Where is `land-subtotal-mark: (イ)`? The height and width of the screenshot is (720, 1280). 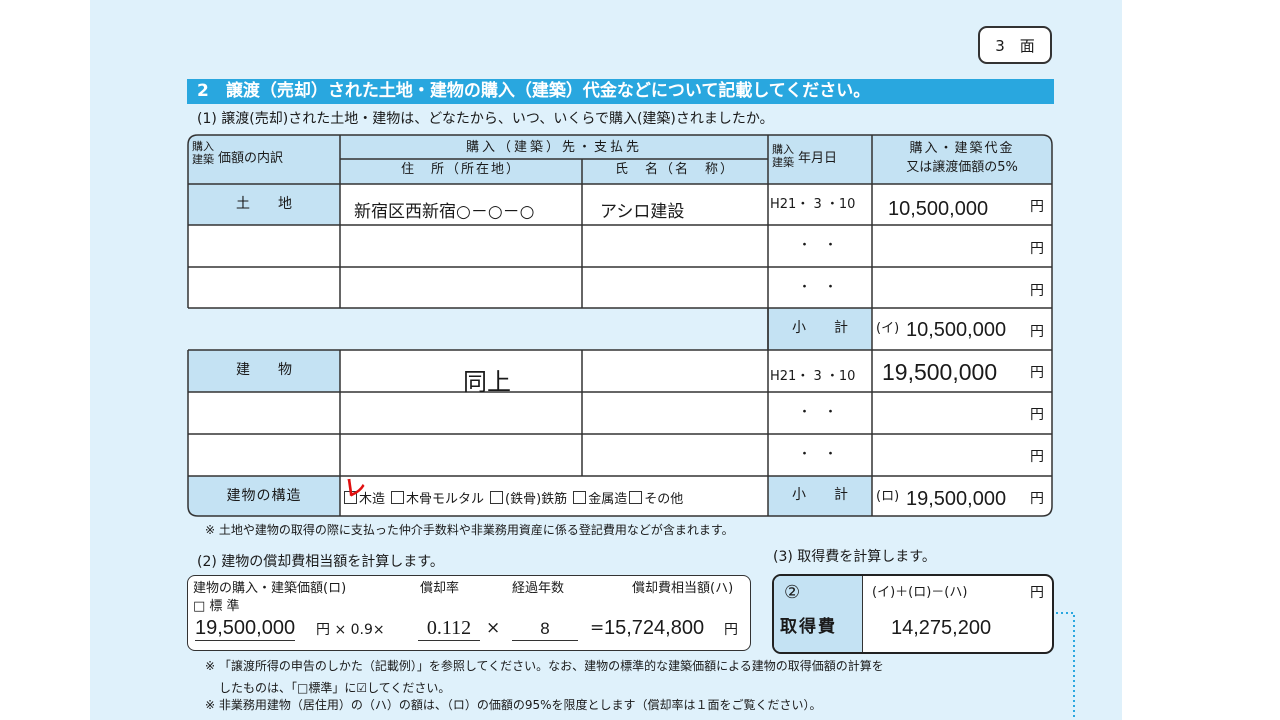 land-subtotal-mark: (イ) is located at coordinates (888, 328).